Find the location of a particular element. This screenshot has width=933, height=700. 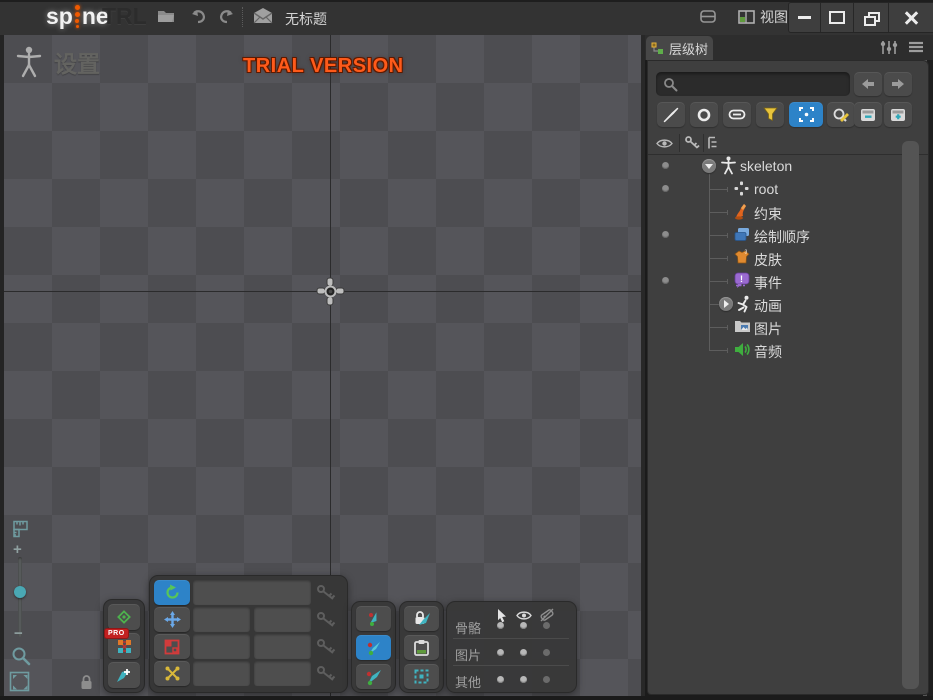

compact-mode-button is located at coordinates (708, 16).